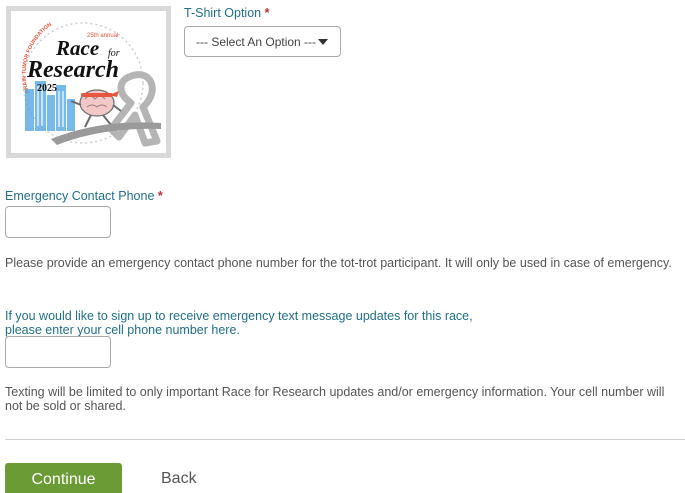  What do you see at coordinates (227, 13) in the screenshot?
I see `tshirt-option-label: T-Shirt Option *` at bounding box center [227, 13].